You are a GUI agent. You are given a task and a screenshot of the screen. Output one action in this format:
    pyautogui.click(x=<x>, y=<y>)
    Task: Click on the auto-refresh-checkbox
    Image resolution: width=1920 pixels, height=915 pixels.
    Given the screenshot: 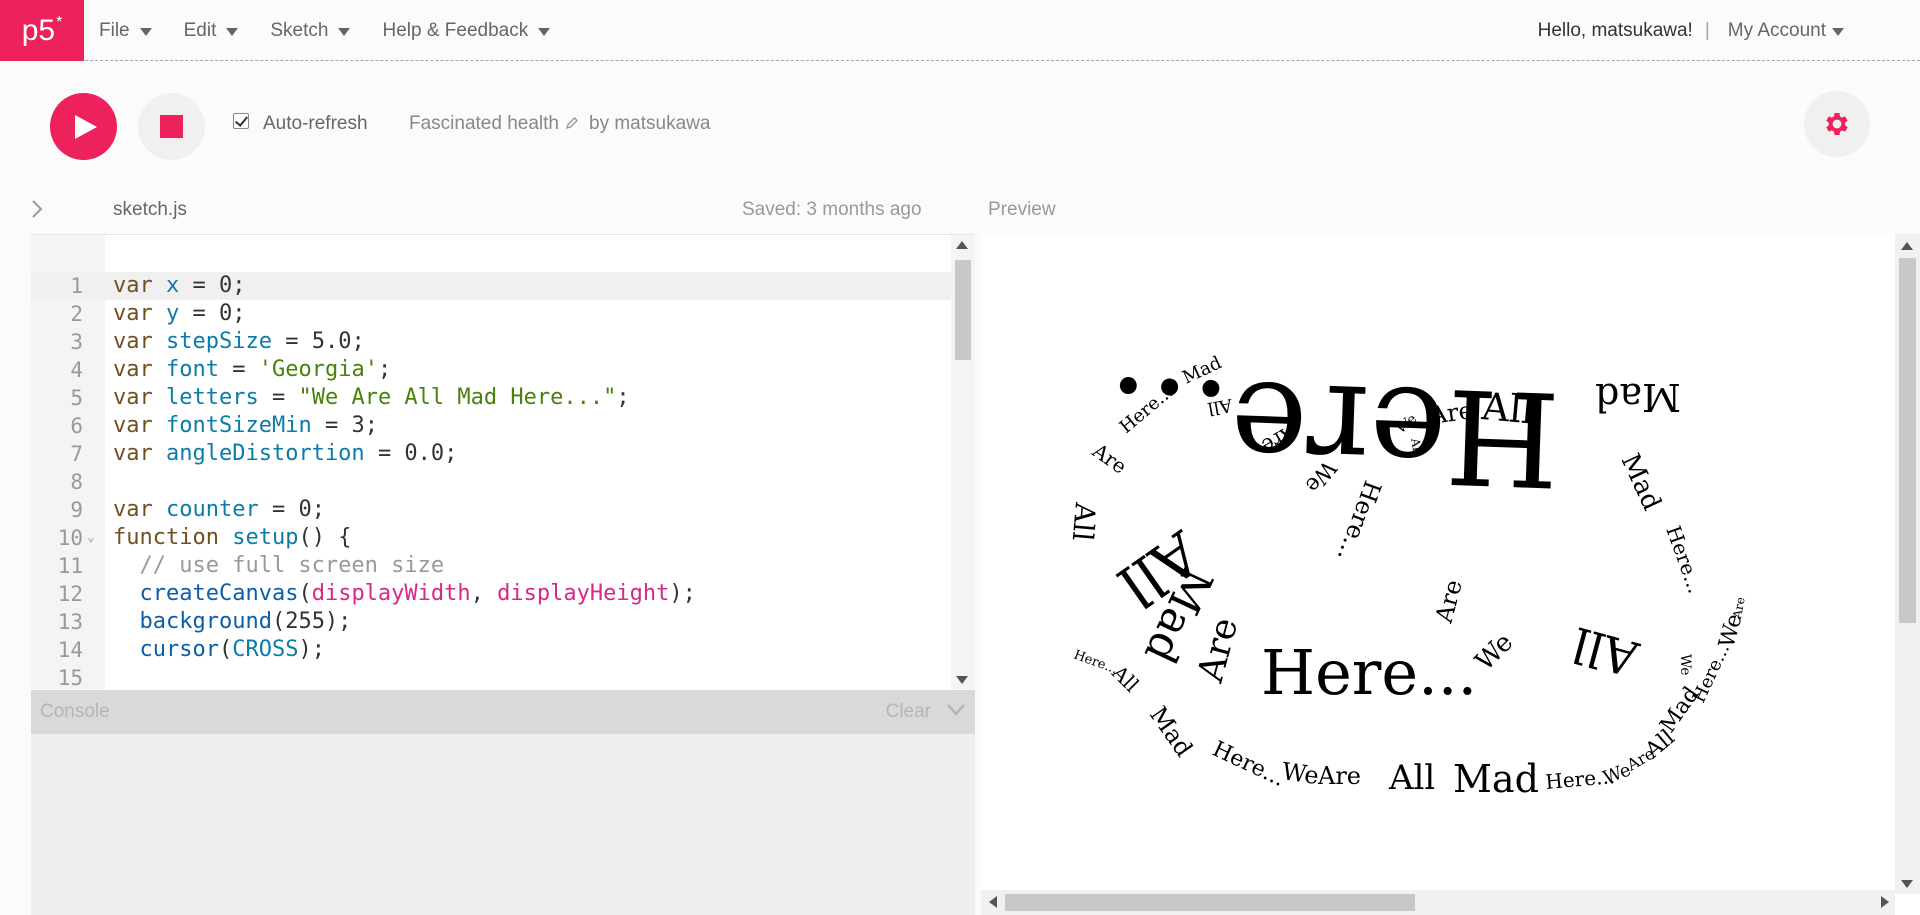 What is the action you would take?
    pyautogui.click(x=241, y=121)
    